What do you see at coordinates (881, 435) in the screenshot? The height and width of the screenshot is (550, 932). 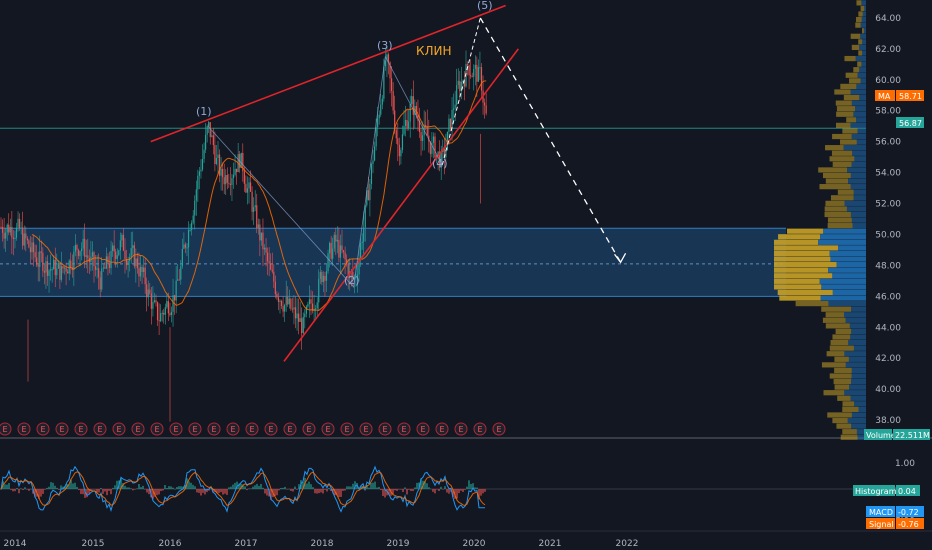 I see `volume-label: Volume` at bounding box center [881, 435].